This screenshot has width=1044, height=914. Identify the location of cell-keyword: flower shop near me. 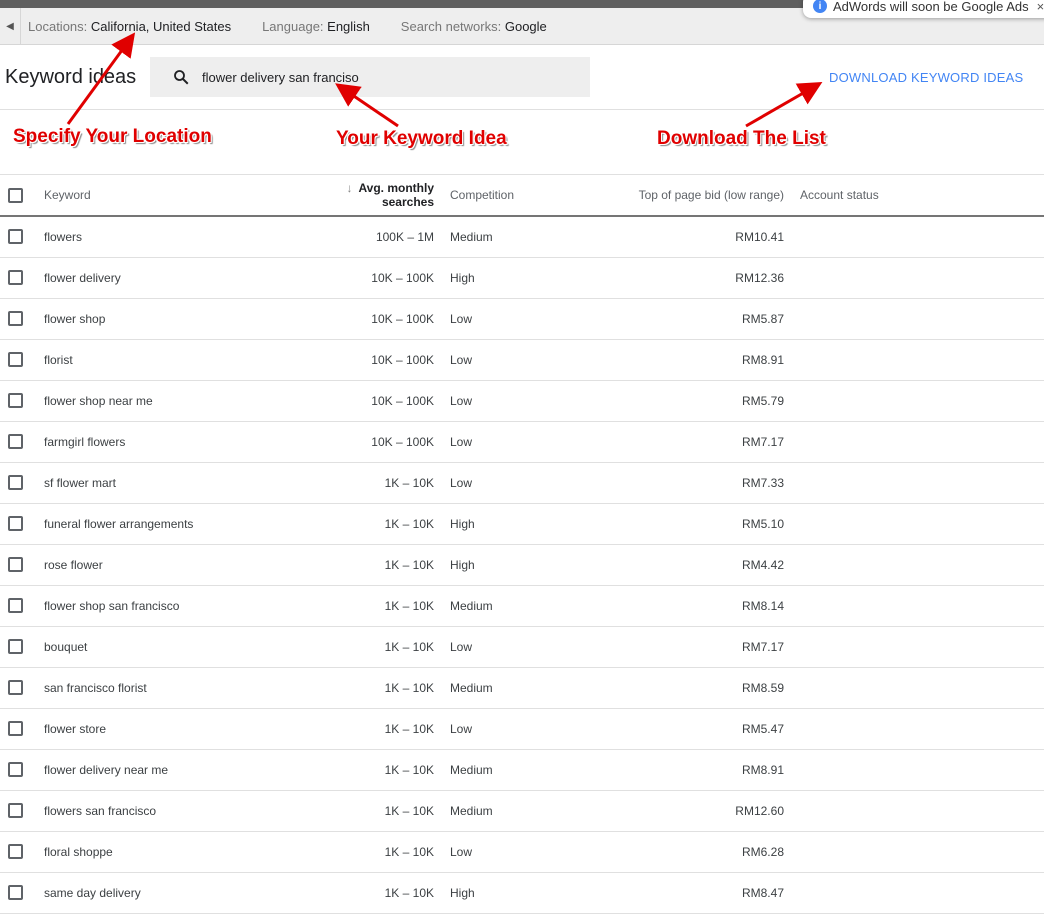
(169, 401).